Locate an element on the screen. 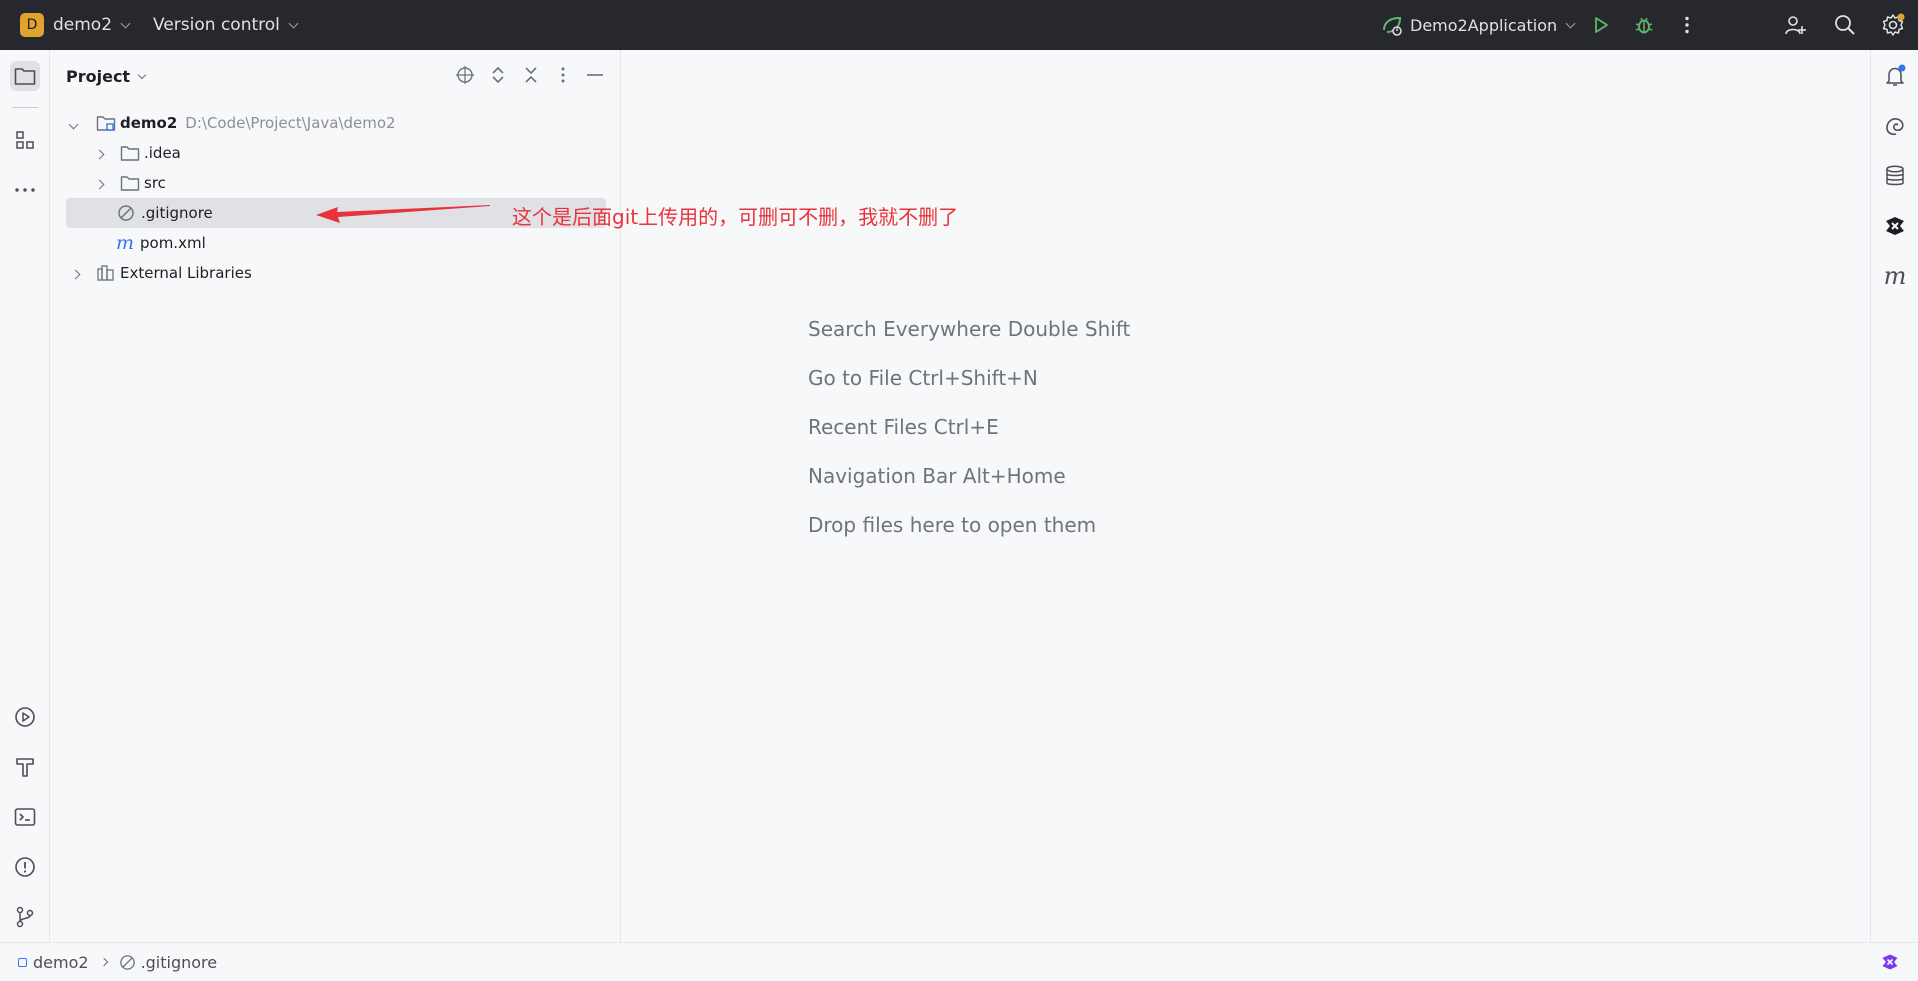 The image size is (1918, 981). hint-drop-files: Drop files here to open them is located at coordinates (952, 525).